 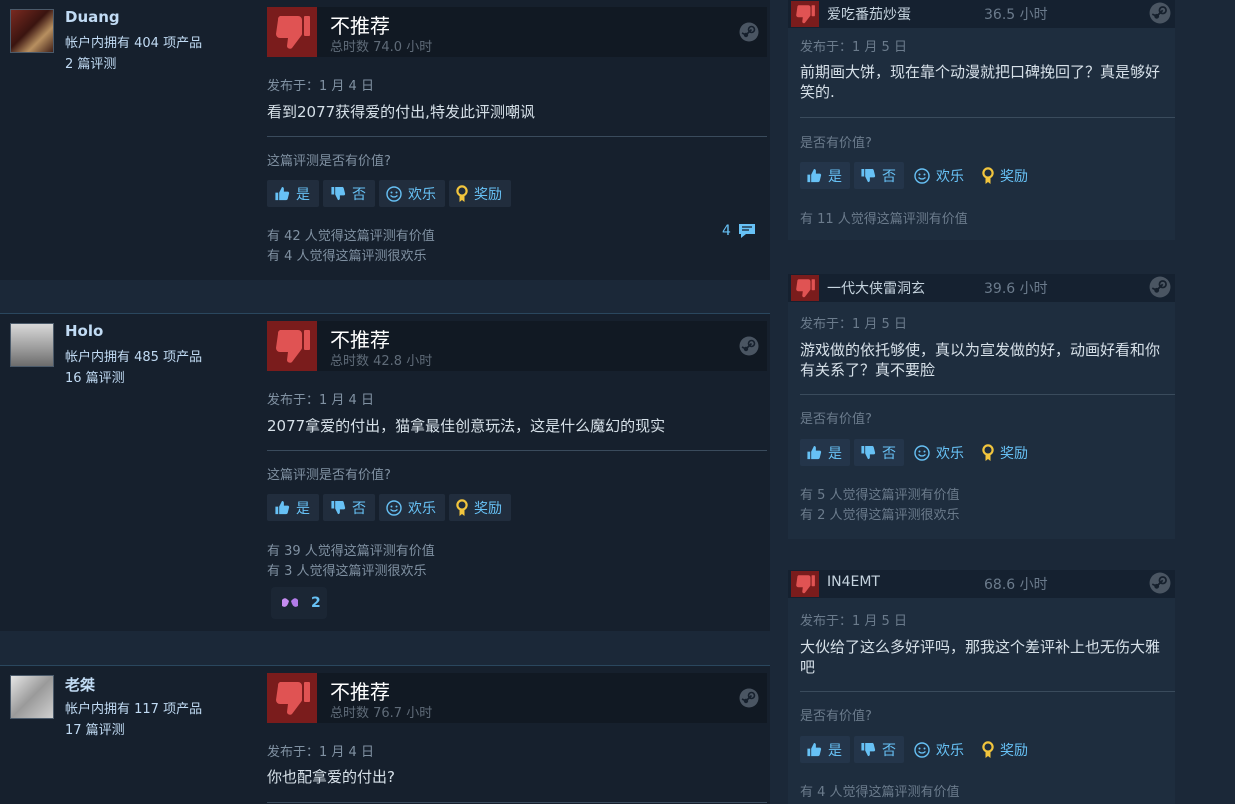 What do you see at coordinates (381, 47) in the screenshot?
I see `playtime: 总时数 74.0 小时` at bounding box center [381, 47].